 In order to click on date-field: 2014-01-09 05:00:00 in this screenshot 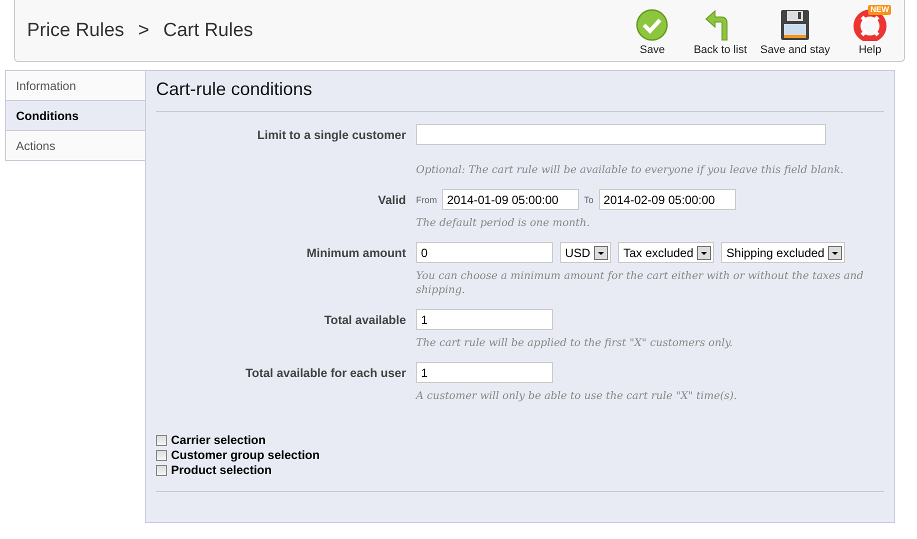, I will do `click(510, 199)`.